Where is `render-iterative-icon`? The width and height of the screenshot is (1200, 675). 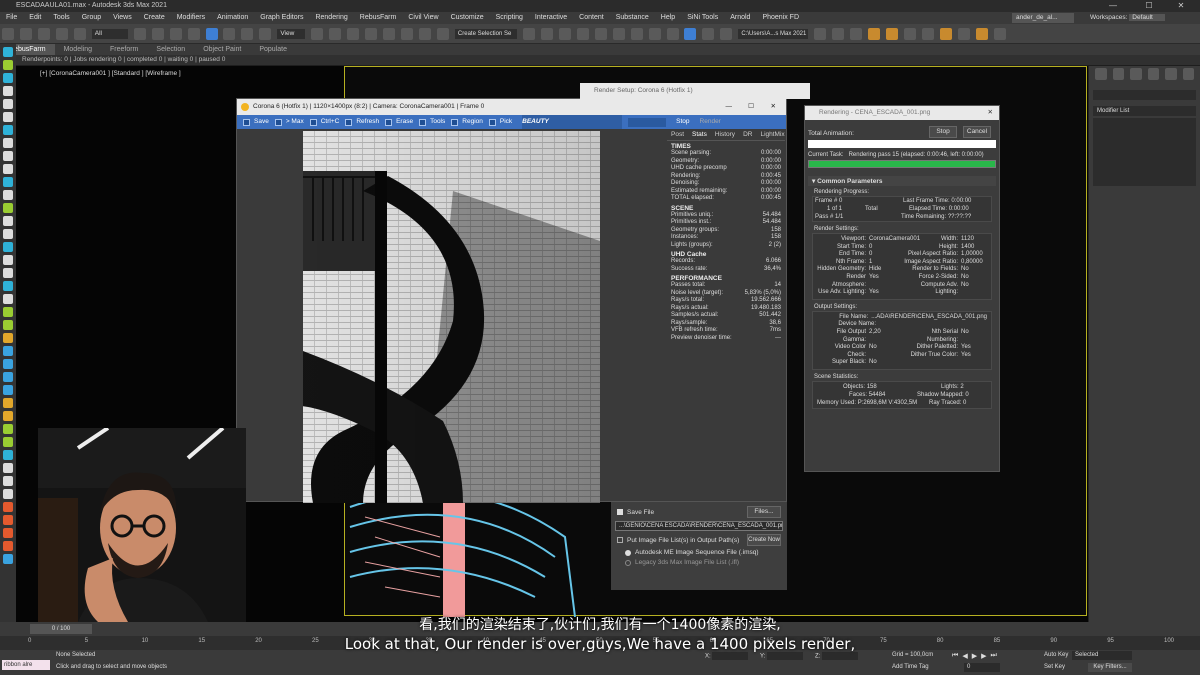 render-iterative-icon is located at coordinates (708, 34).